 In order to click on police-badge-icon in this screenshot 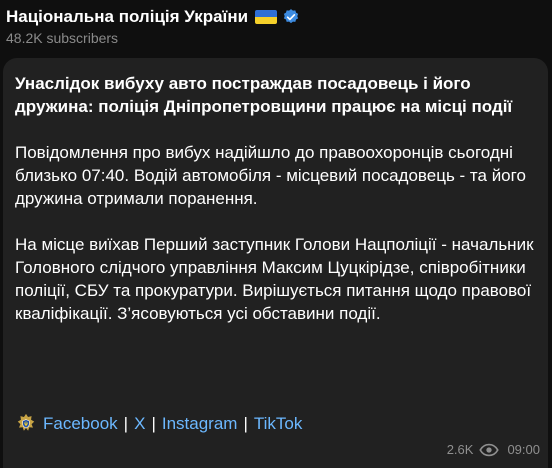, I will do `click(26, 422)`.